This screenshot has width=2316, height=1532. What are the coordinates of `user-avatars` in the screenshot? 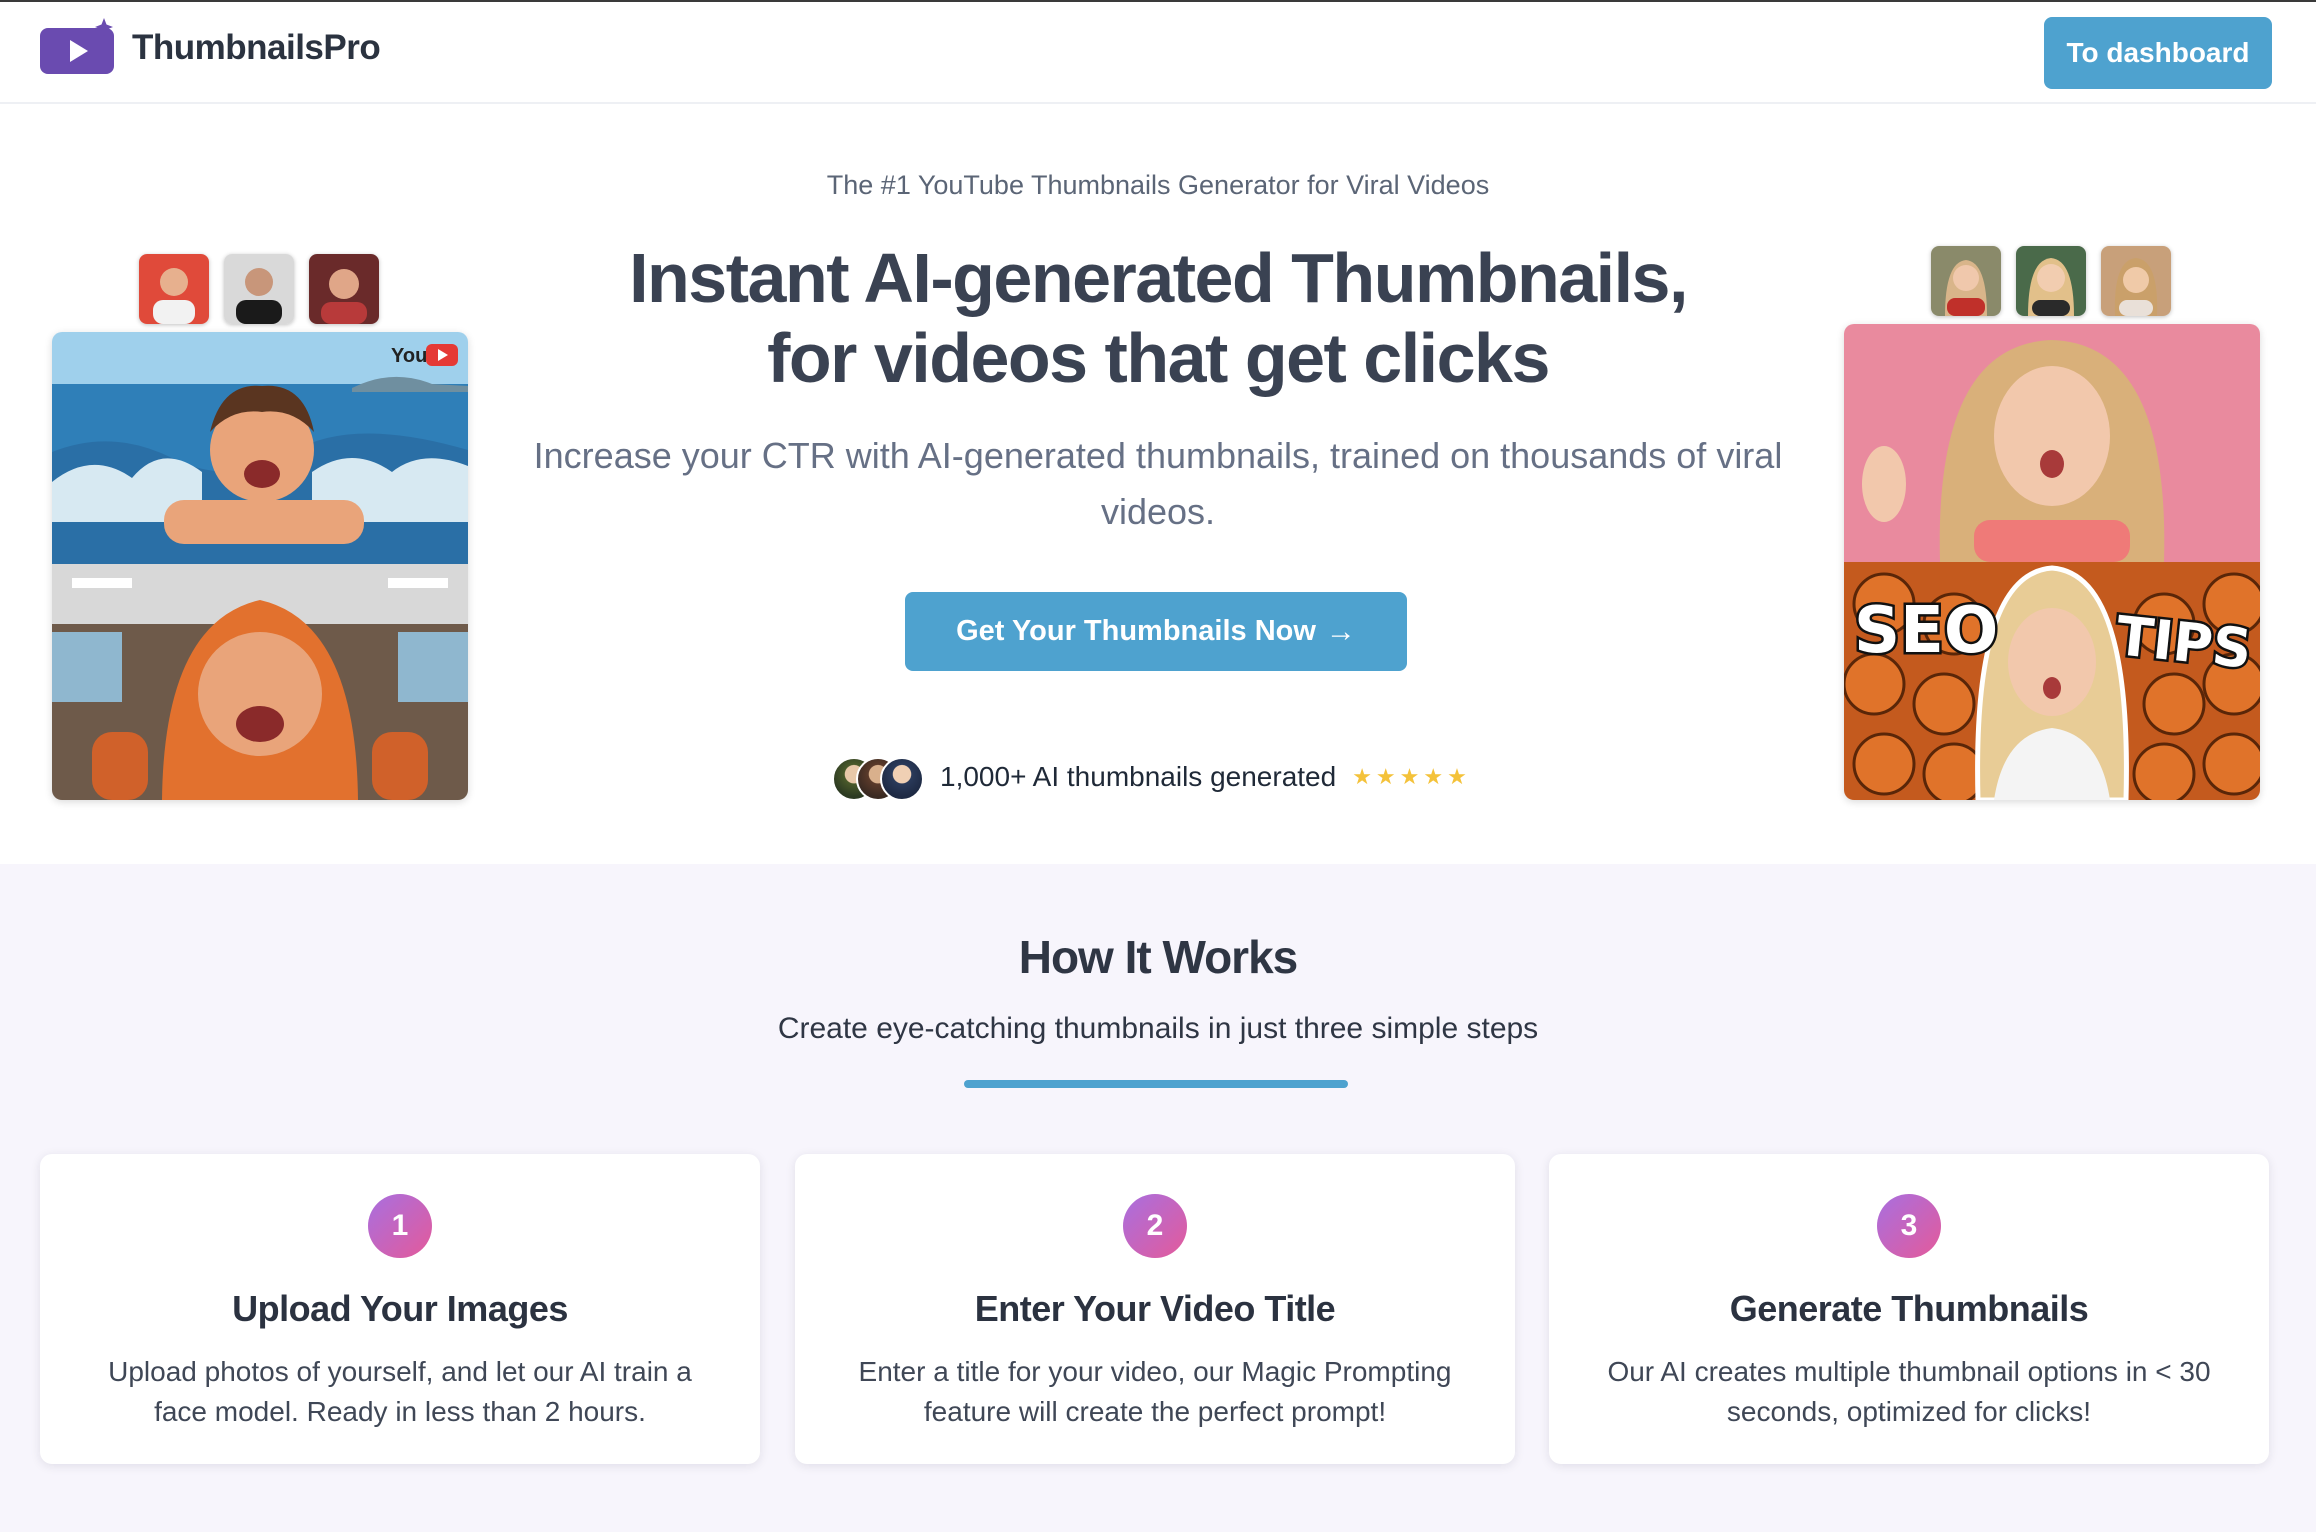 It's located at (878, 778).